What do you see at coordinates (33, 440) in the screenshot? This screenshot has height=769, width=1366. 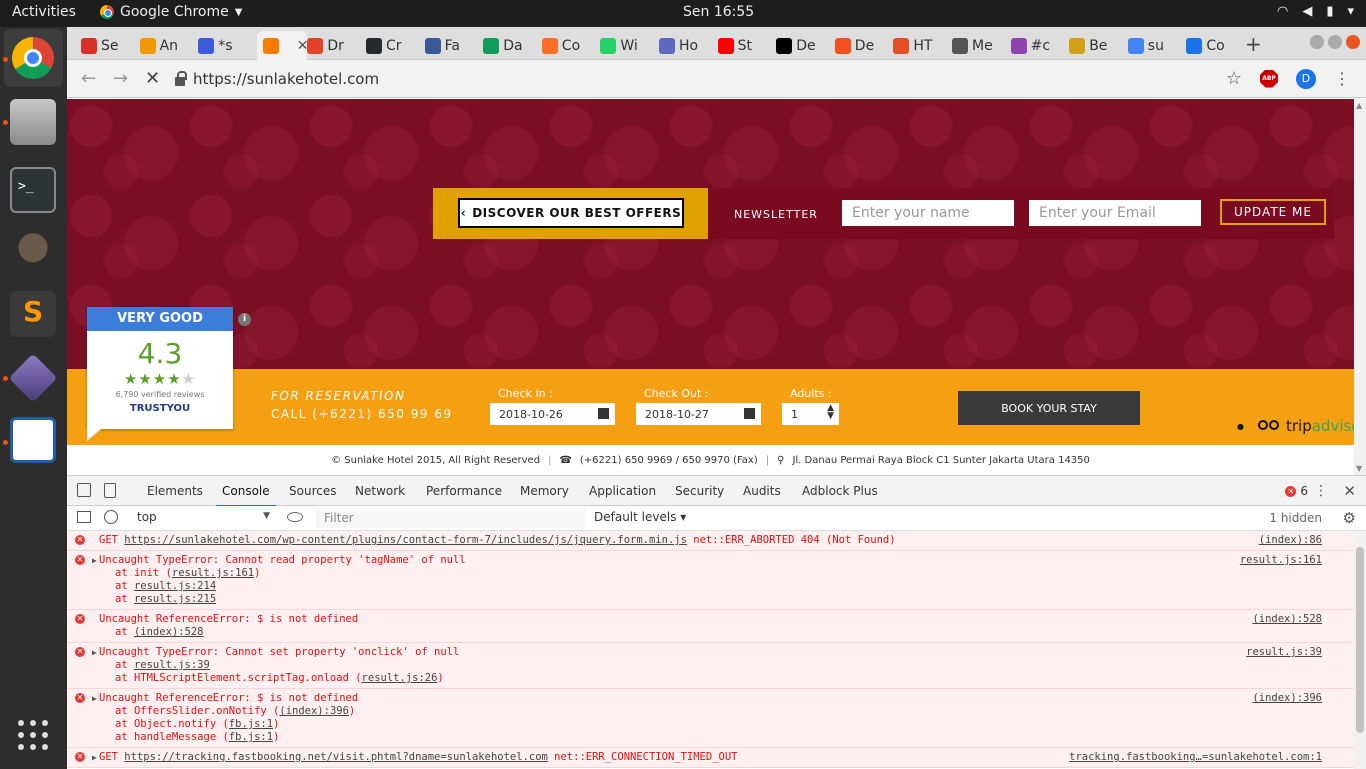 I see `dock-writer-icon` at bounding box center [33, 440].